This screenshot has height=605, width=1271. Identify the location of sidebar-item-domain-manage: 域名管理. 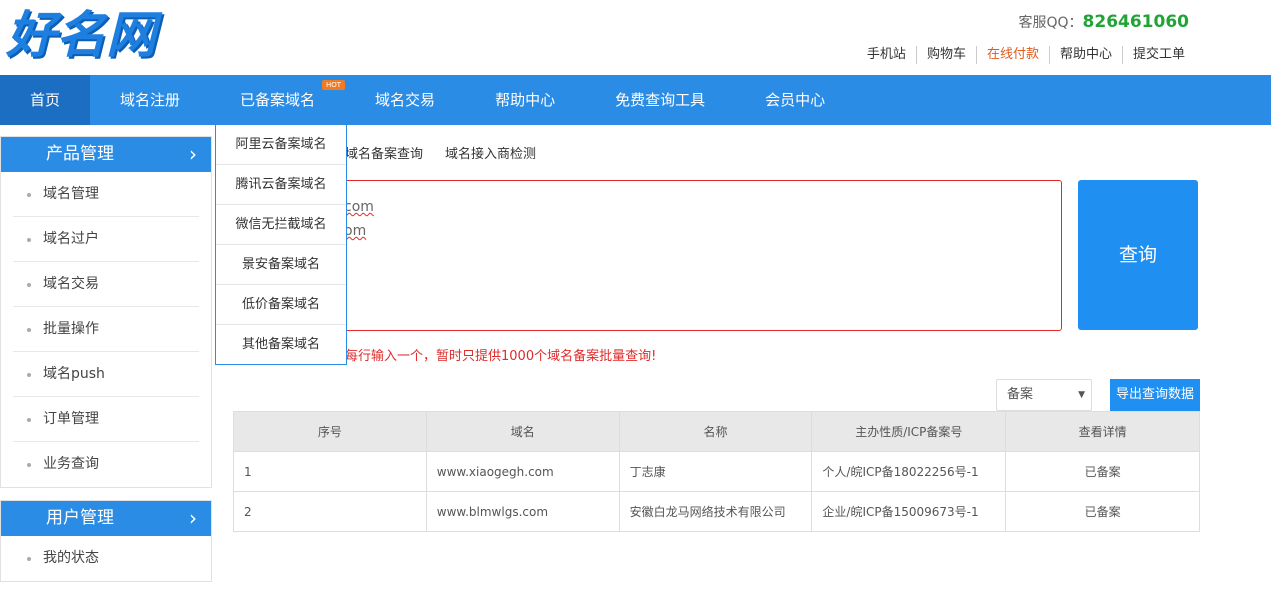
(106, 194).